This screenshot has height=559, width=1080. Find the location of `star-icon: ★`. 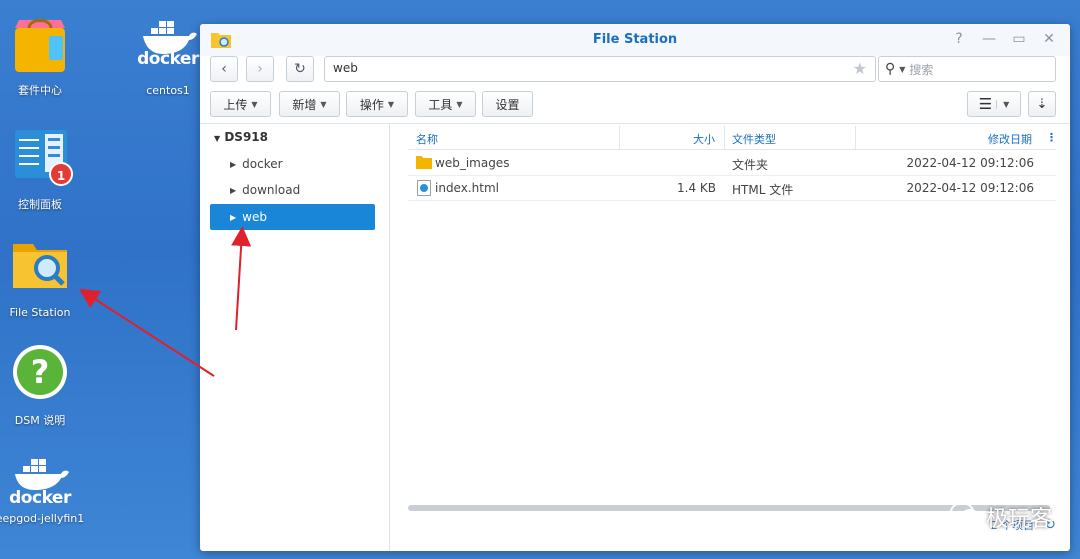

star-icon: ★ is located at coordinates (860, 68).